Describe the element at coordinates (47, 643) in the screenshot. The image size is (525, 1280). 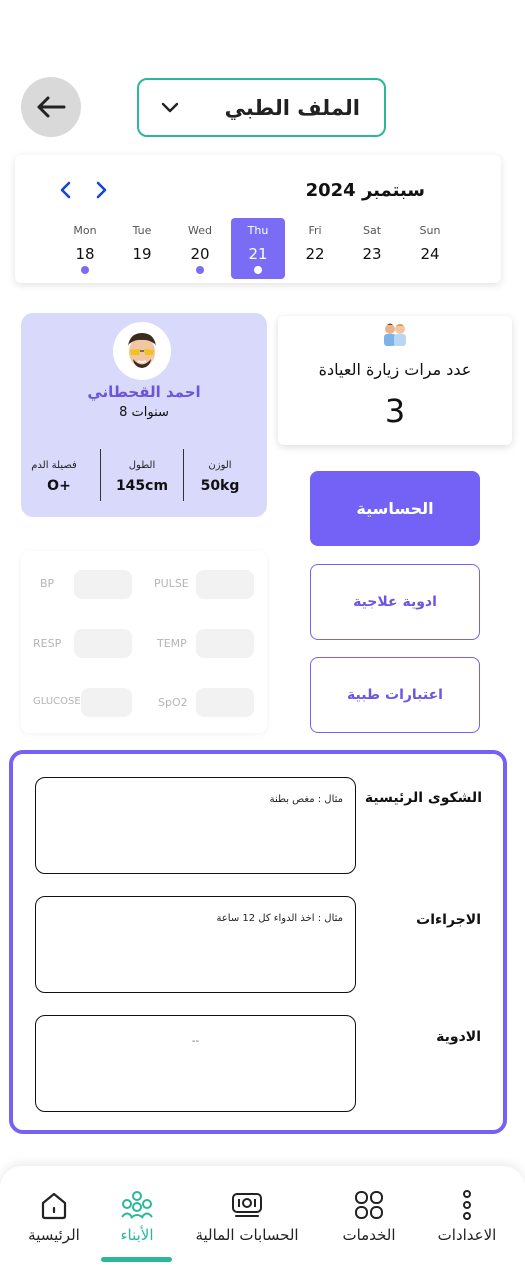
I see `resp-label: RESP` at that location.